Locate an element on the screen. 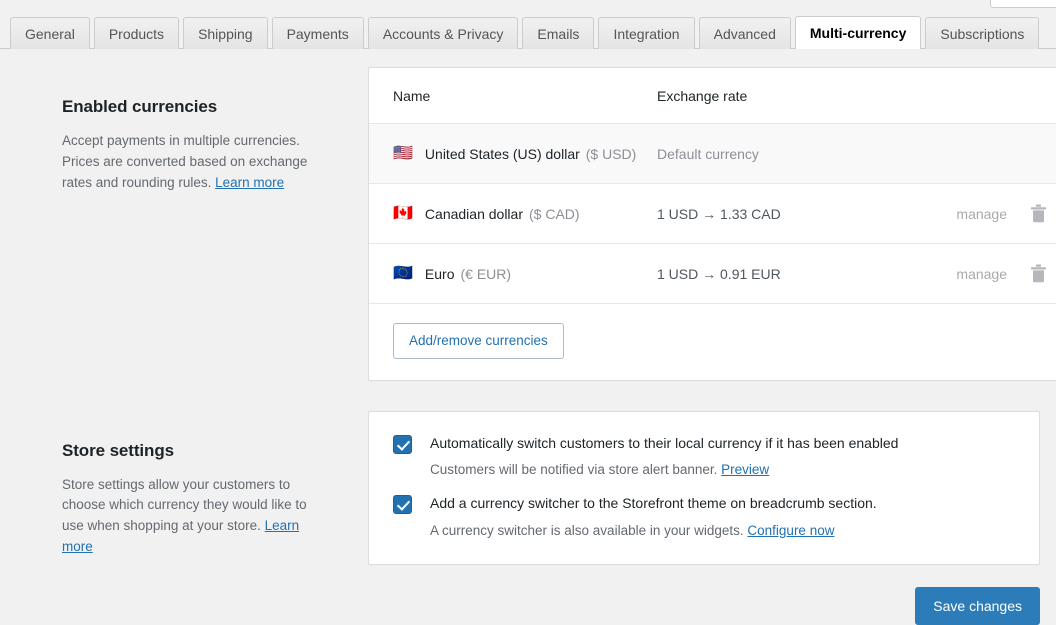 This screenshot has height=625, width=1056. currencies-table-header: Name Exchange rate is located at coordinates (712, 96).